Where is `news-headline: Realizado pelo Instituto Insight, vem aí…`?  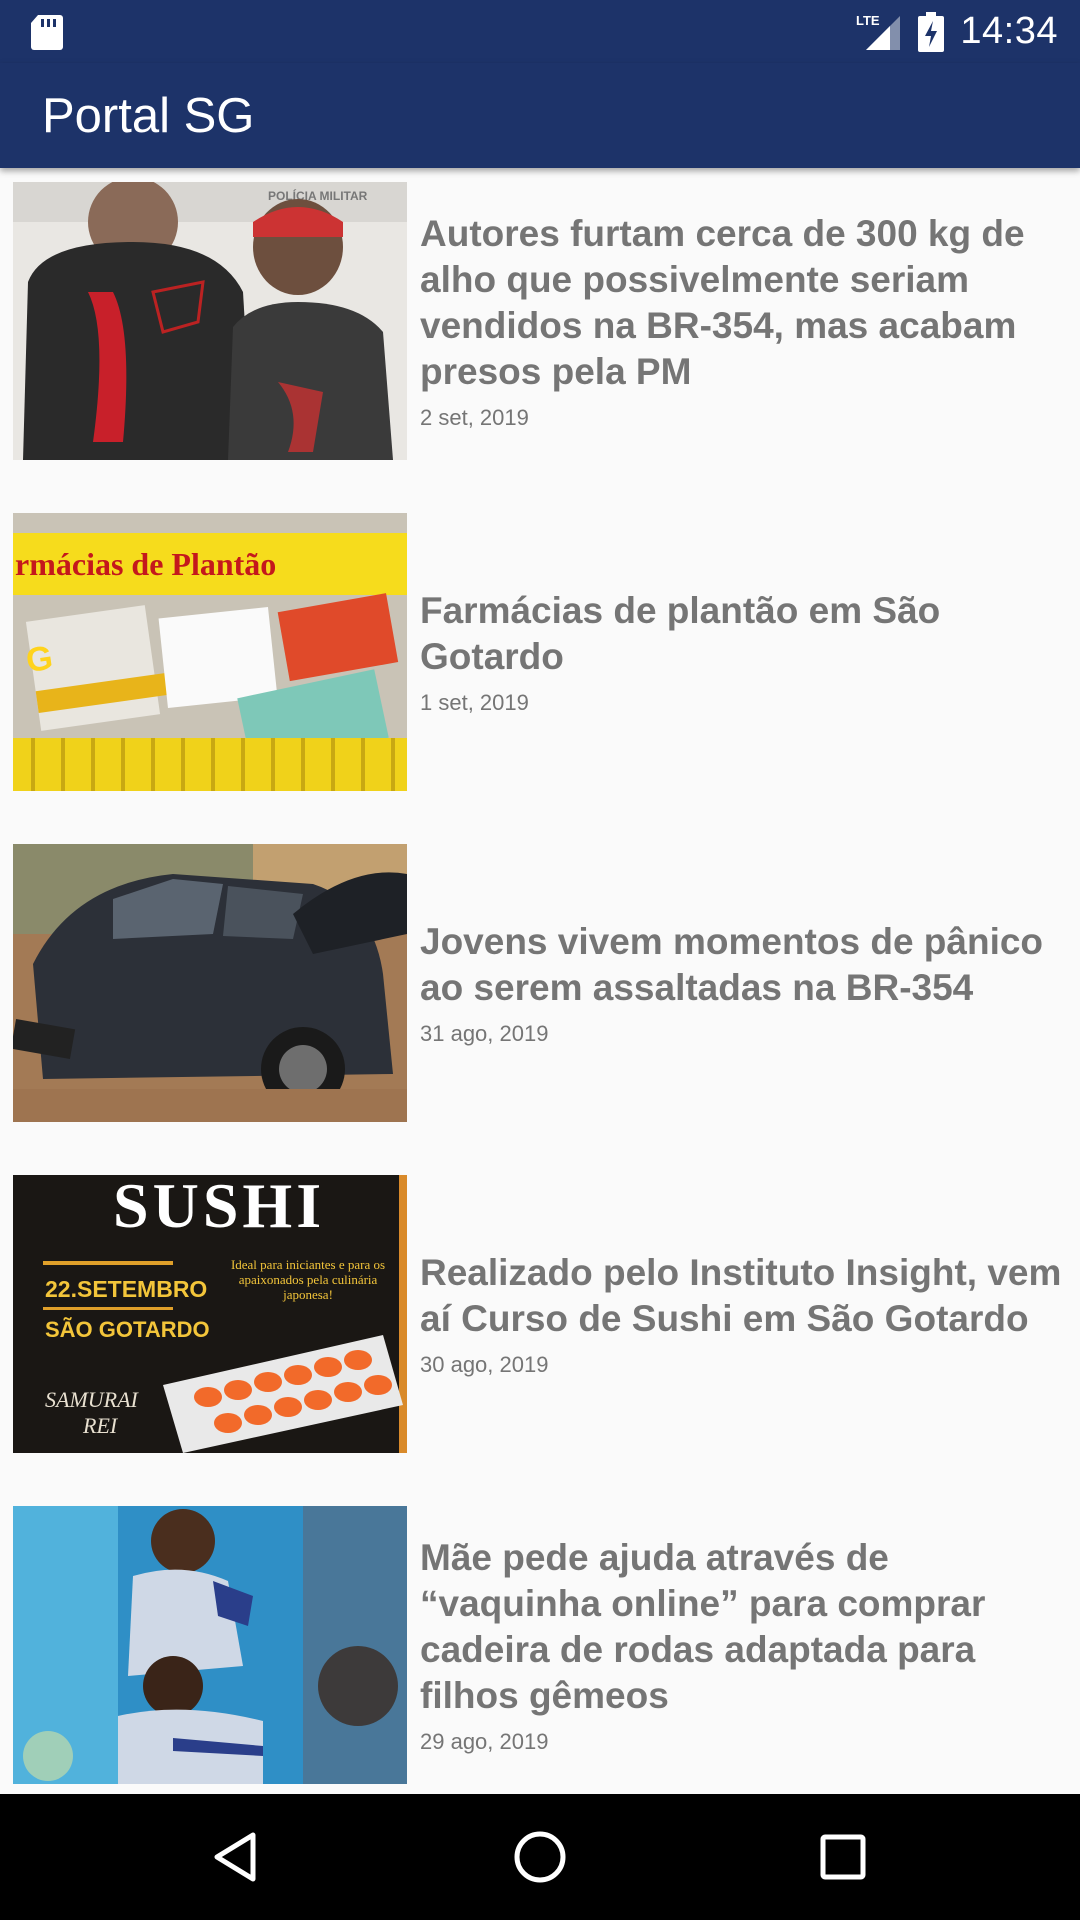
news-headline: Realizado pelo Instituto Insight, vem aí… is located at coordinates (742, 1296).